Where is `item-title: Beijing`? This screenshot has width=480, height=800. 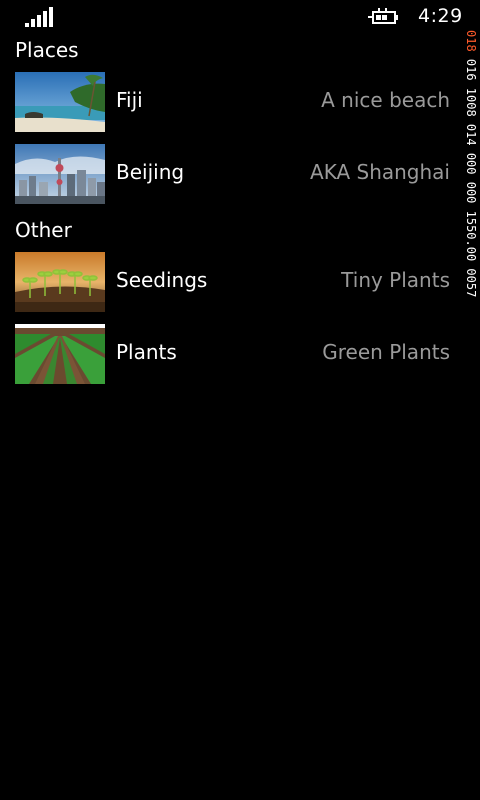 item-title: Beijing is located at coordinates (150, 172).